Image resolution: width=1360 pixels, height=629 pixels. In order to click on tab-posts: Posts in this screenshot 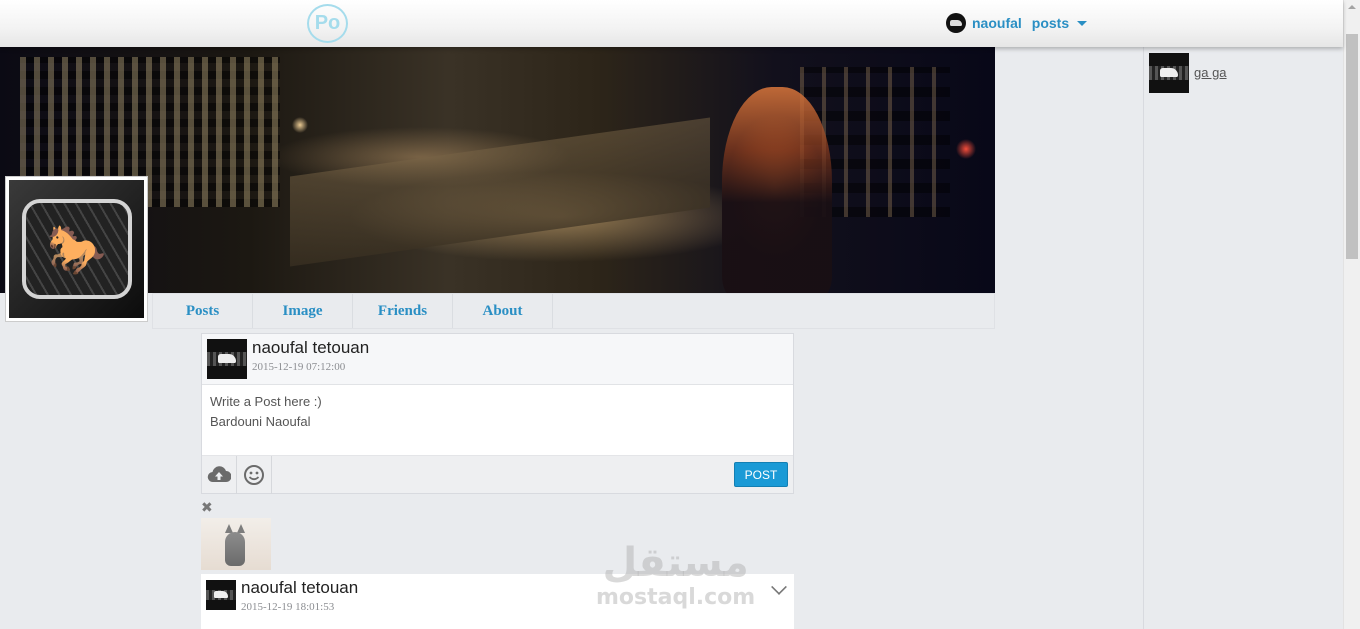, I will do `click(203, 311)`.